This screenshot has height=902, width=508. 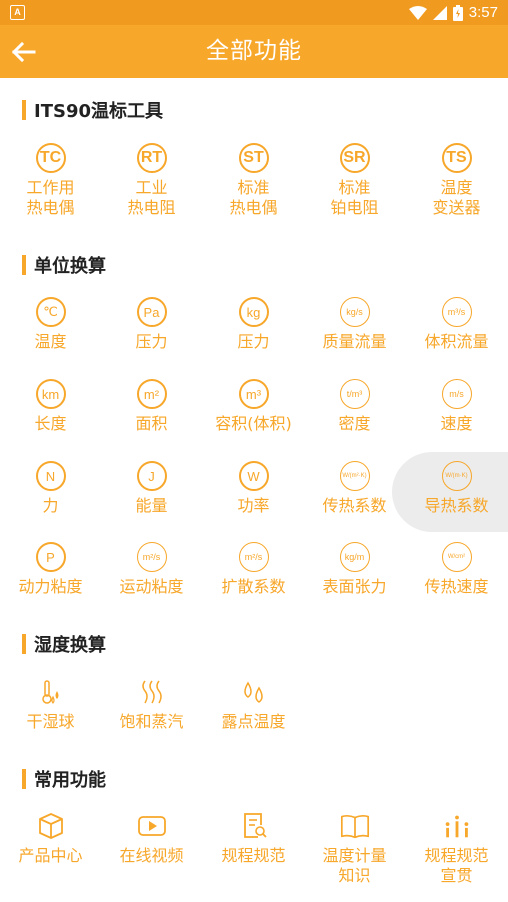 What do you see at coordinates (50, 704) in the screenshot?
I see `humidity-item-dry-wet-bulb: 干湿球` at bounding box center [50, 704].